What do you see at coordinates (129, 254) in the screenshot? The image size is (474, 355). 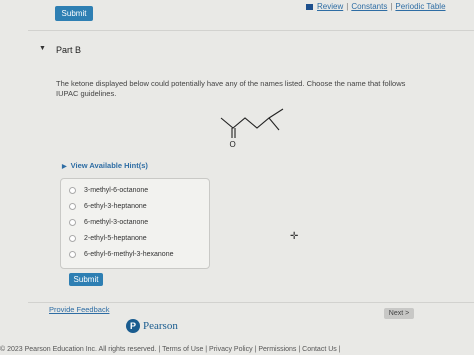 I see `choice-label: 6-ethyl-6-methyl-3-hexanone` at bounding box center [129, 254].